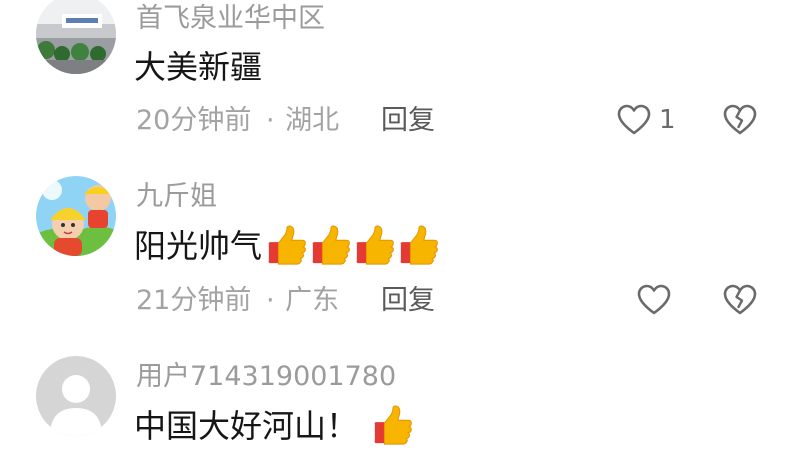 This screenshot has width=800, height=456. I want to click on comment-text: 中国大好河山！, so click(274, 426).